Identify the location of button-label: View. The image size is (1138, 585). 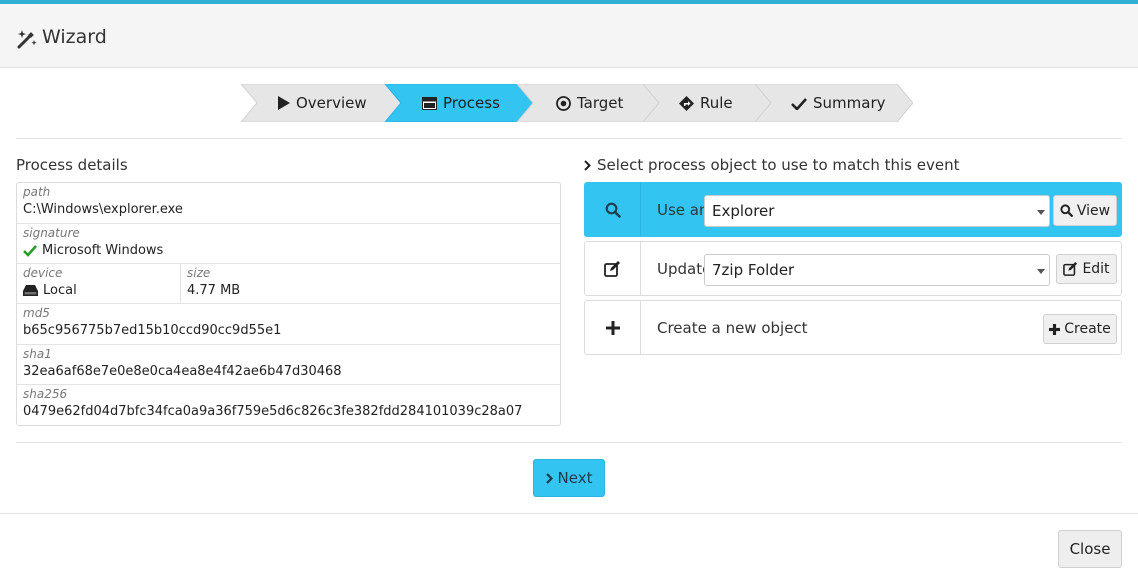
(1093, 210).